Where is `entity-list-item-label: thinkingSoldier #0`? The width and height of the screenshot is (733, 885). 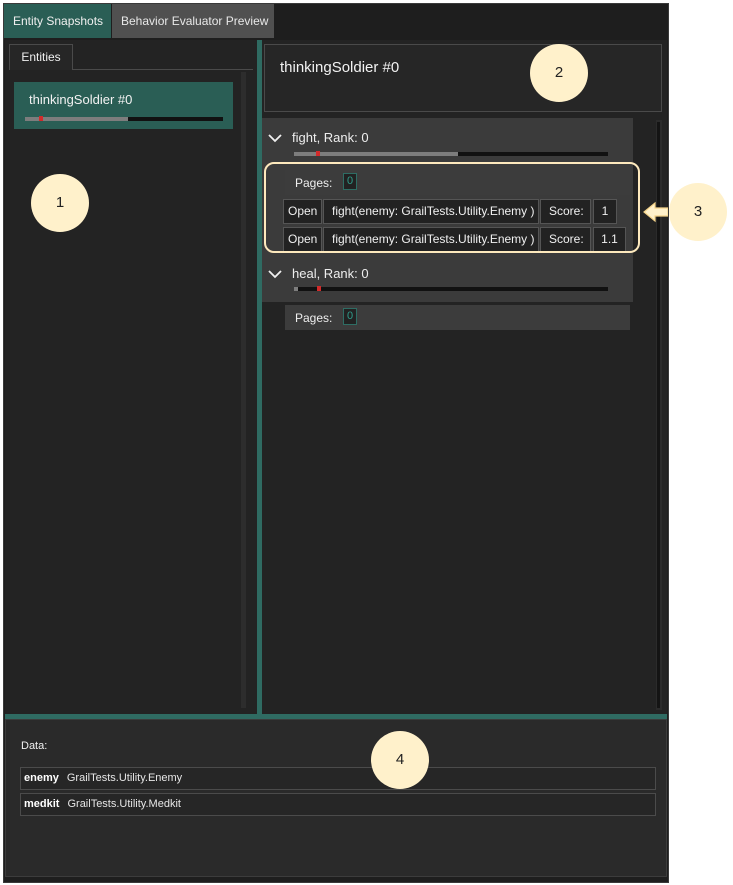 entity-list-item-label: thinkingSoldier #0 is located at coordinates (81, 99).